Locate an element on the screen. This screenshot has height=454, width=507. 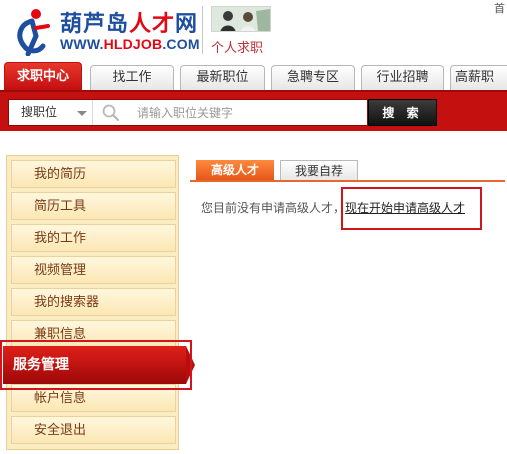
logo-cn-part2: 人才 is located at coordinates (152, 24).